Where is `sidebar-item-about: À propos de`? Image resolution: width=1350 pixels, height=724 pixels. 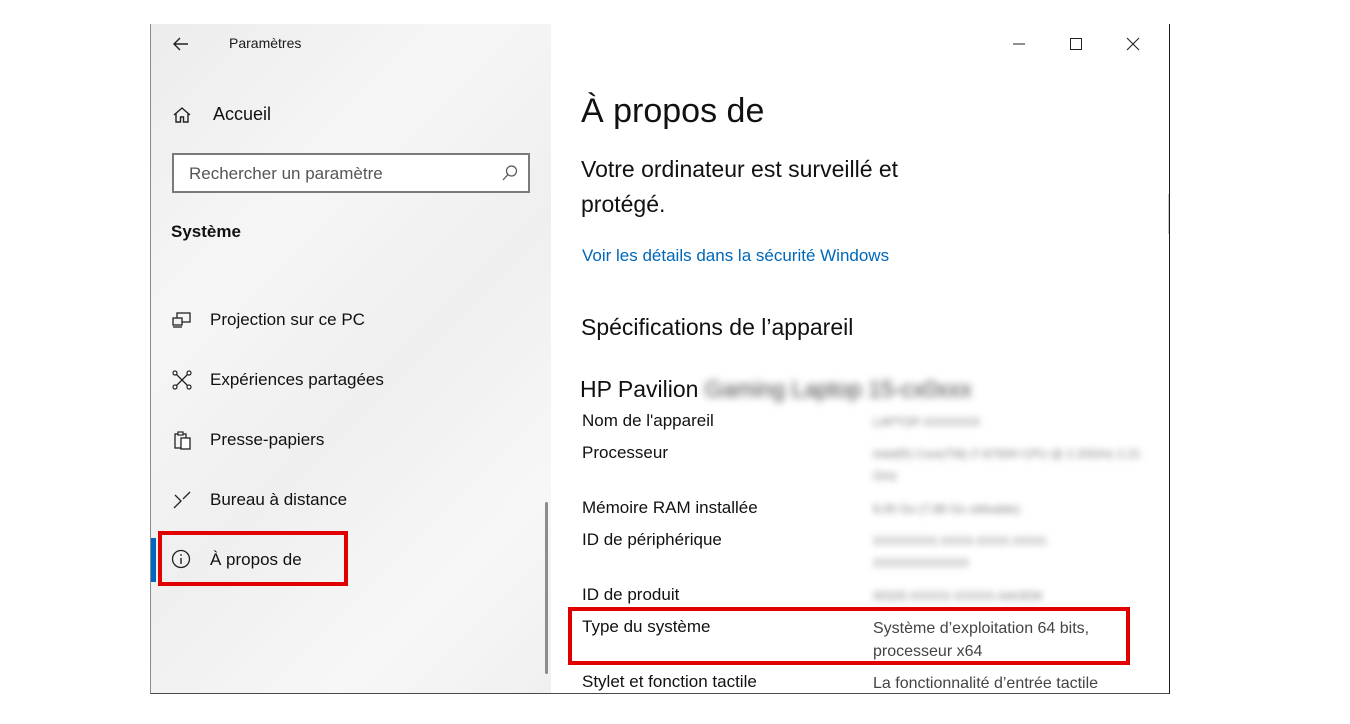 sidebar-item-about: À propos de is located at coordinates (341, 560).